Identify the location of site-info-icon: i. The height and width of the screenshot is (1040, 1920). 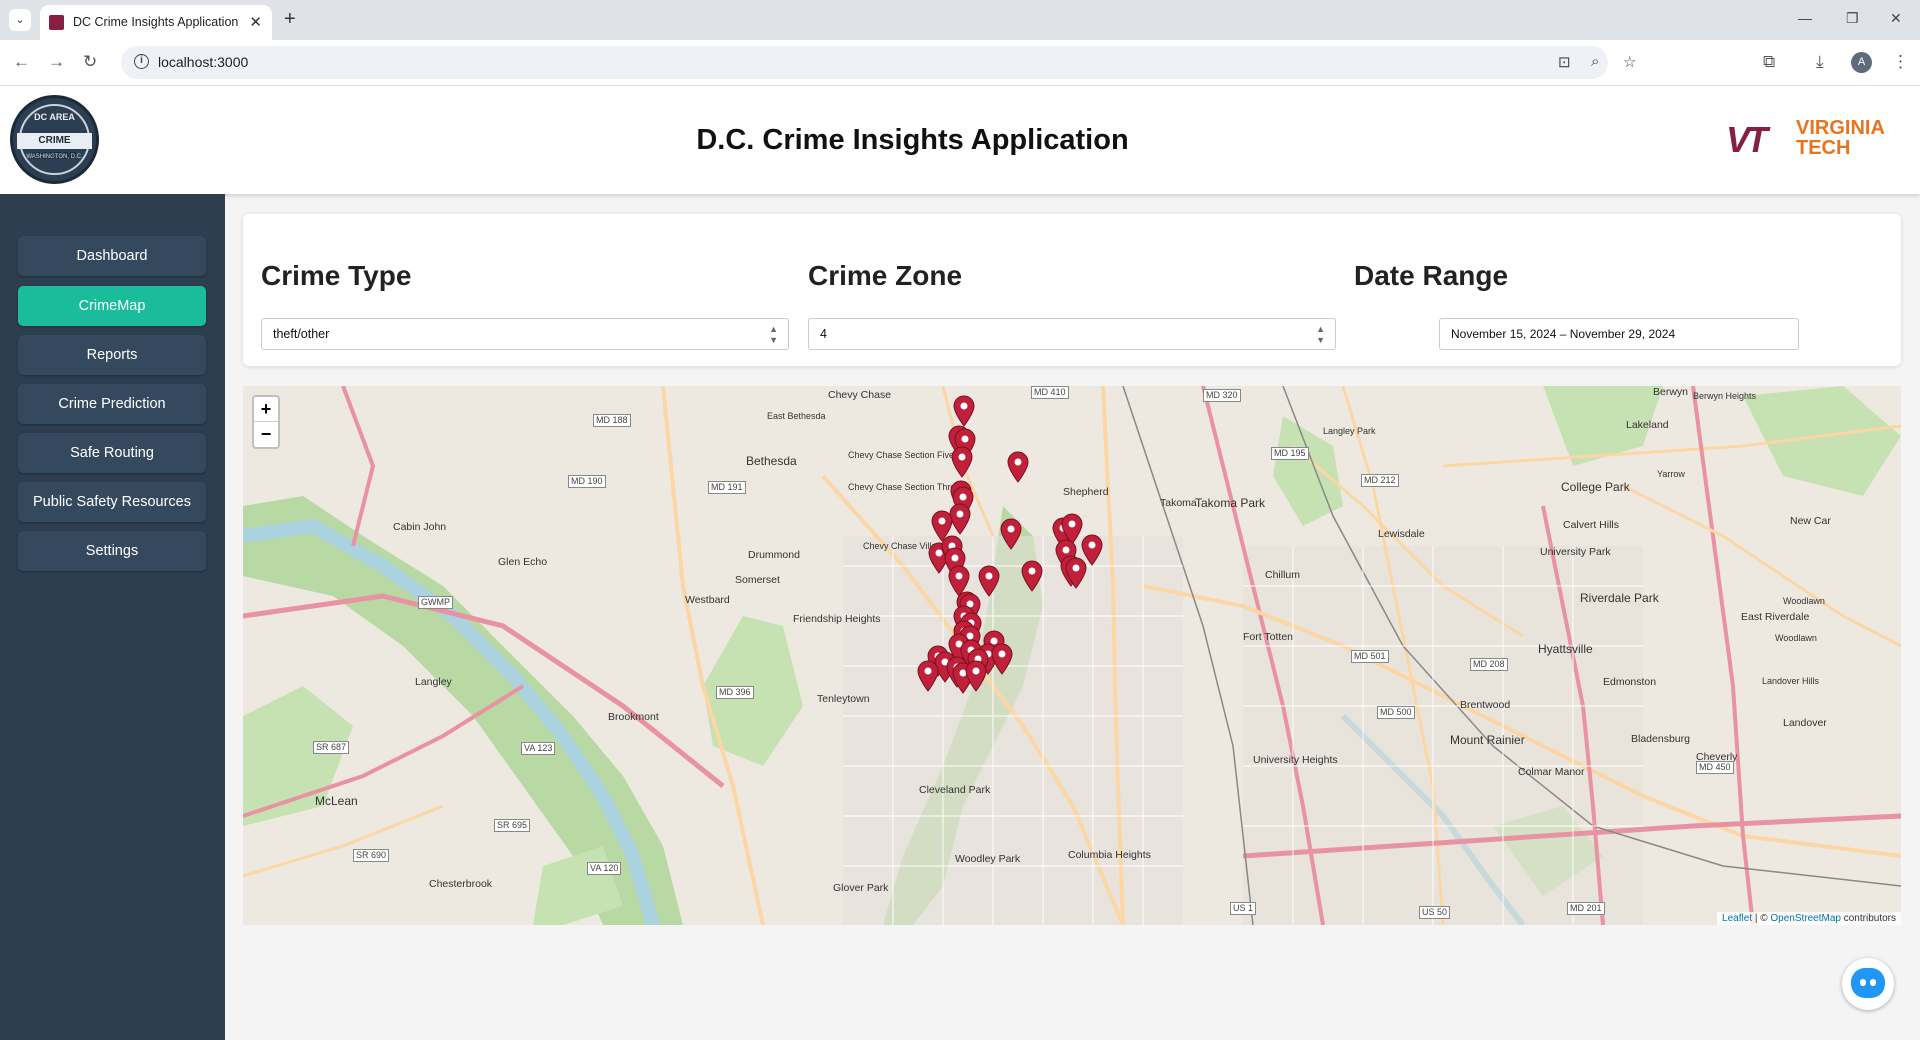
(141, 61).